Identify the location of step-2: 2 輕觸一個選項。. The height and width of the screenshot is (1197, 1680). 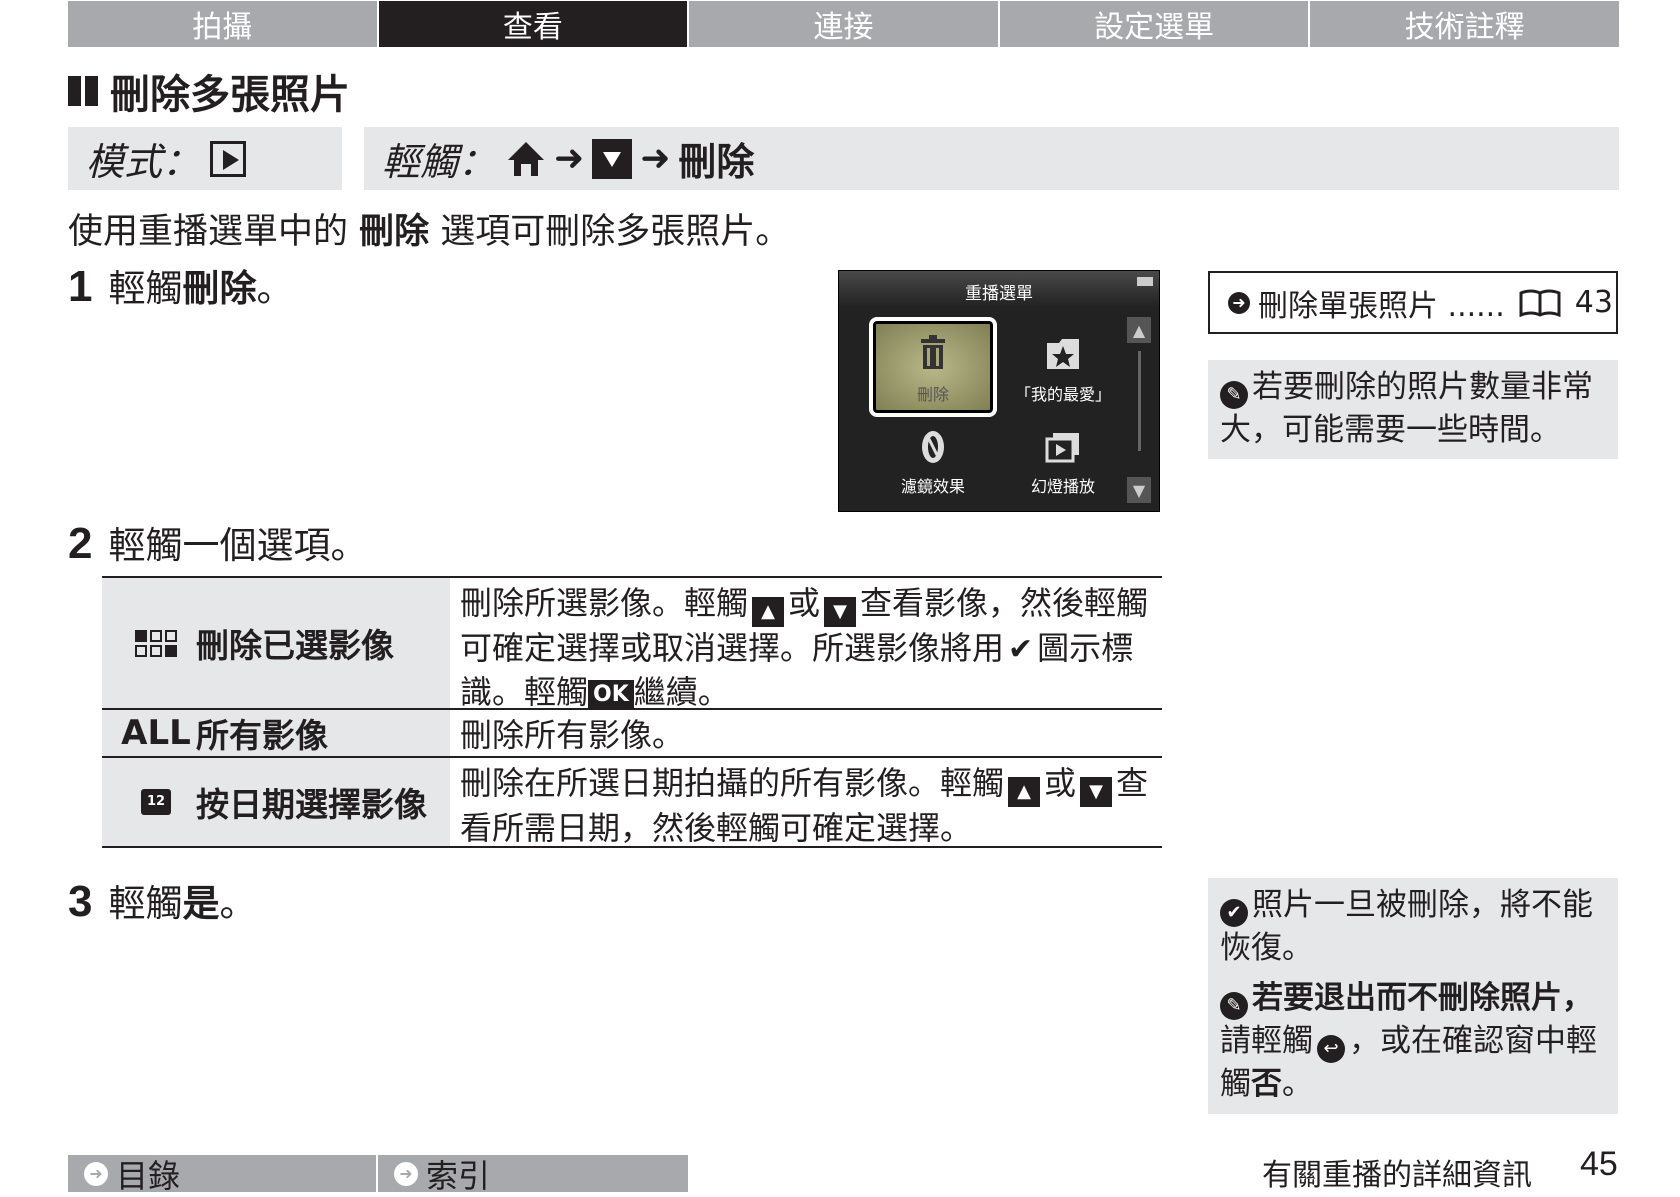
(217, 542).